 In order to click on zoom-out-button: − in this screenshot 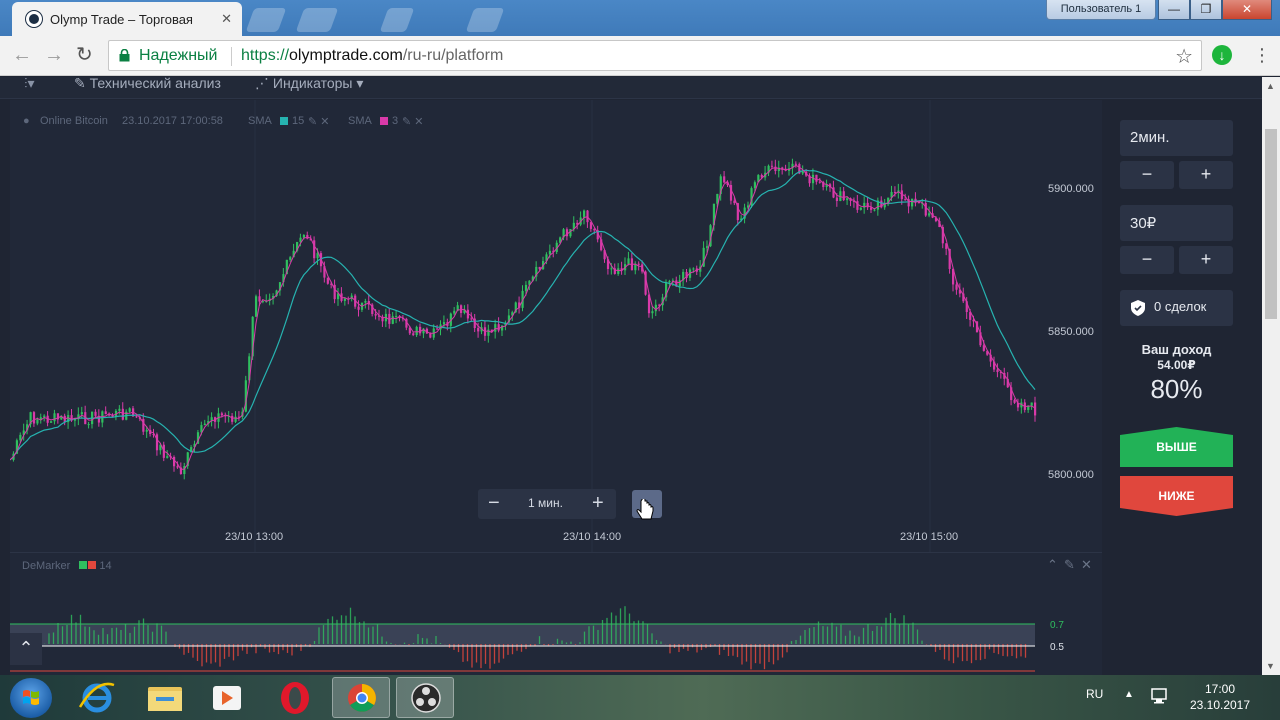, I will do `click(494, 503)`.